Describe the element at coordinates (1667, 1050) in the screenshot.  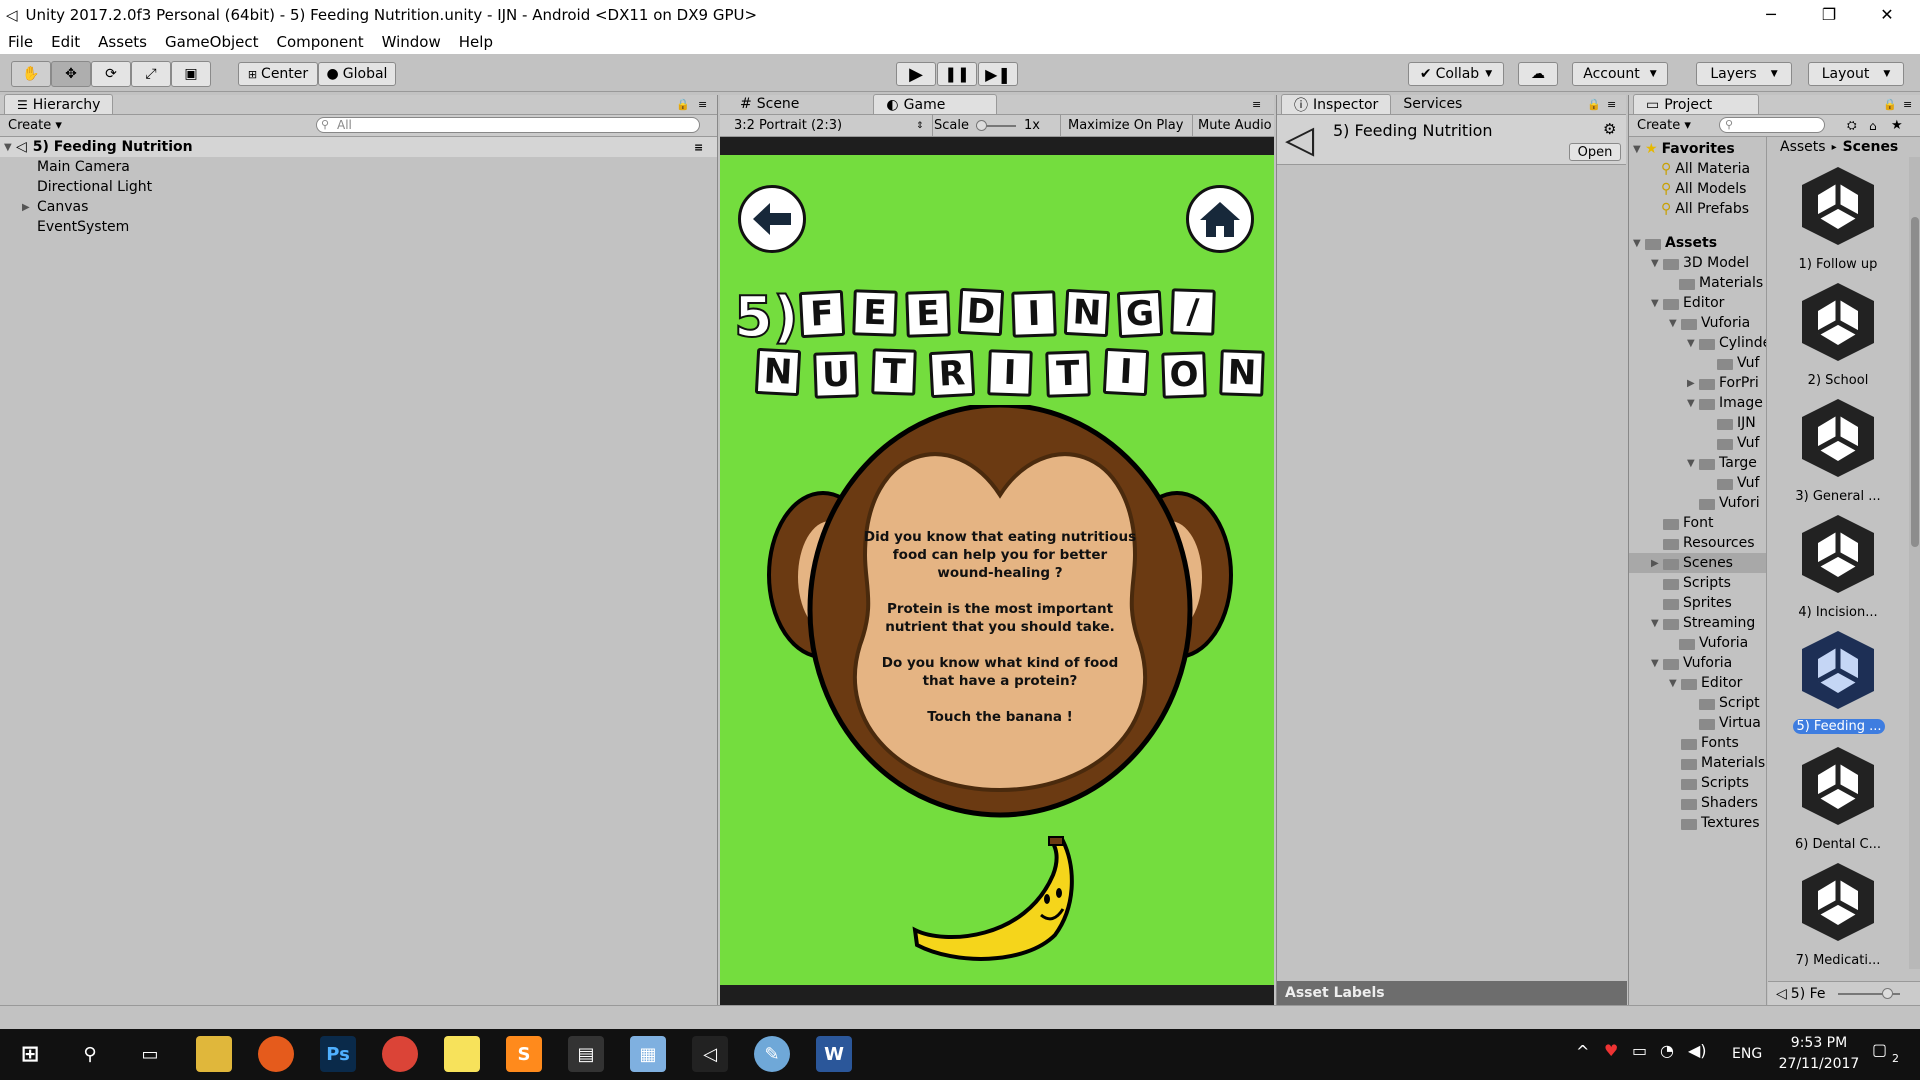
I see `wifi-icon: ◔` at that location.